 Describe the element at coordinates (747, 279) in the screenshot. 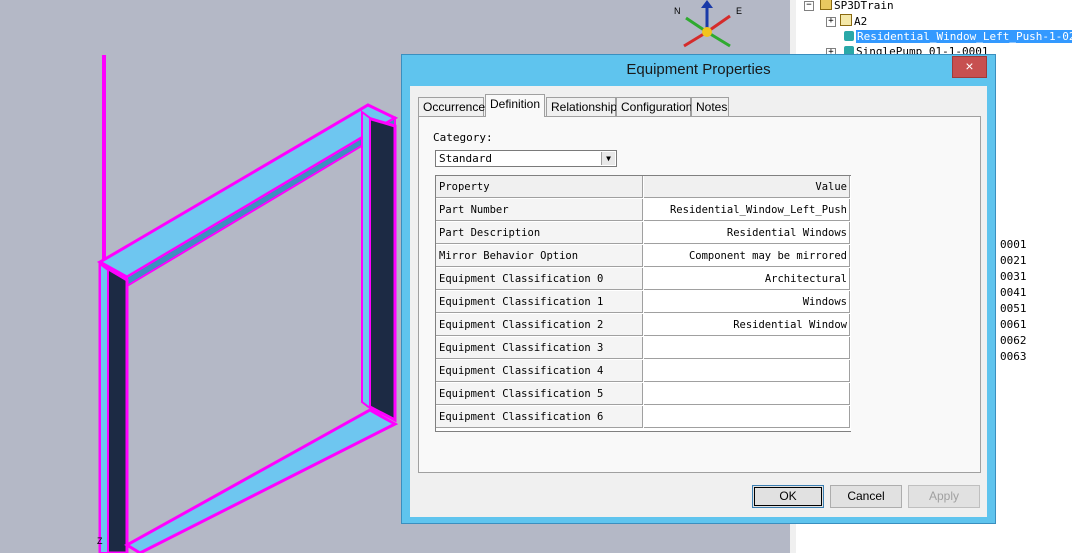

I see `property-value: Architectural` at that location.